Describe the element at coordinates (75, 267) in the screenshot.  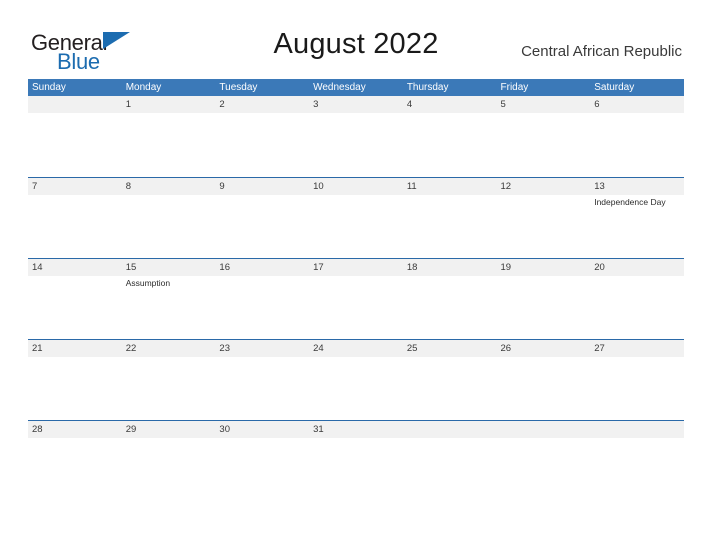
I see `day-number: 14` at that location.